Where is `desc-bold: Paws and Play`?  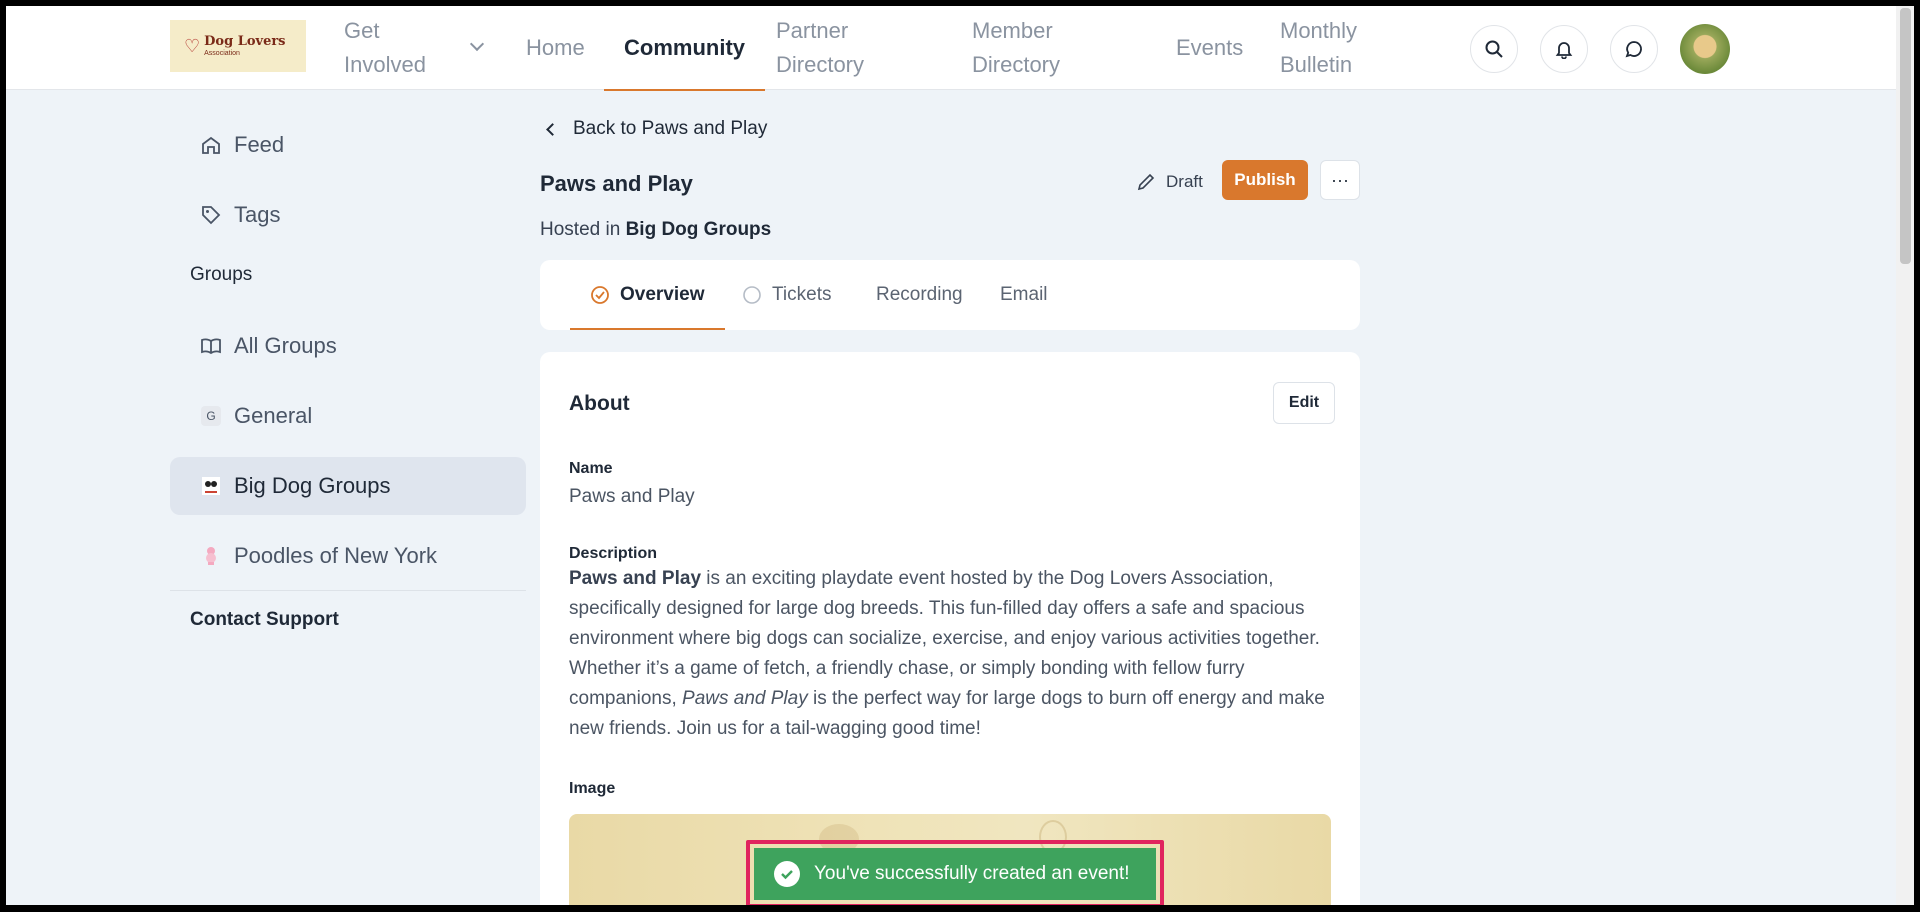
desc-bold: Paws and Play is located at coordinates (635, 578).